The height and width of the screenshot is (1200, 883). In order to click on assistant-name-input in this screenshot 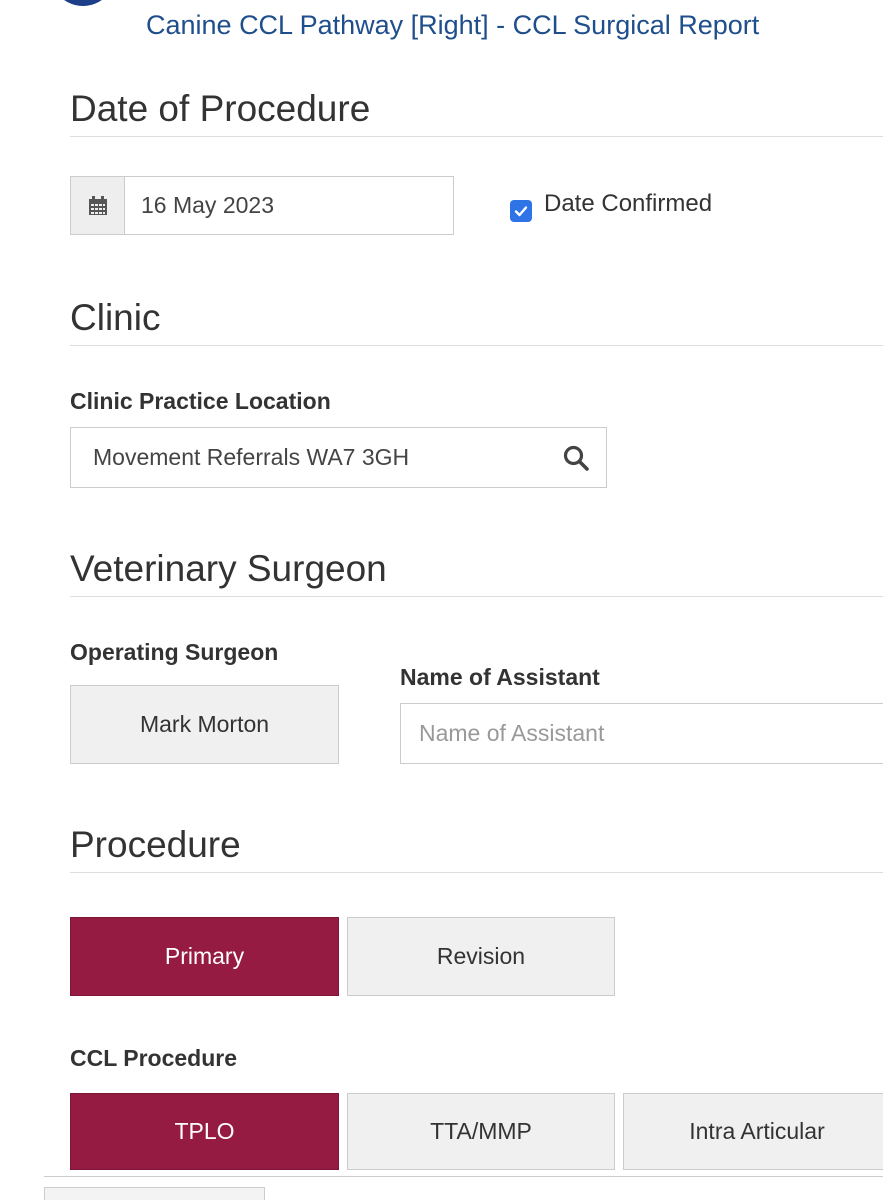, I will do `click(641, 733)`.